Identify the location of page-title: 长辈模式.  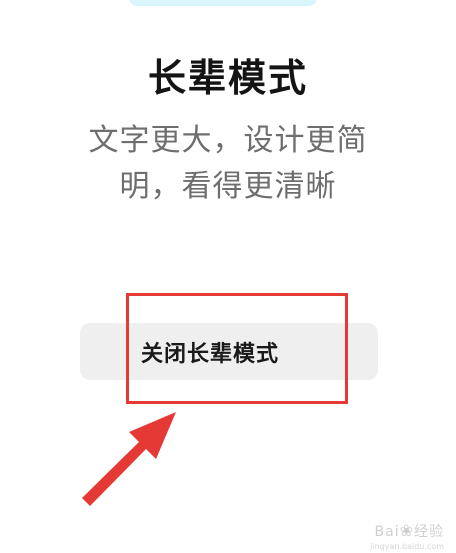
(227, 78).